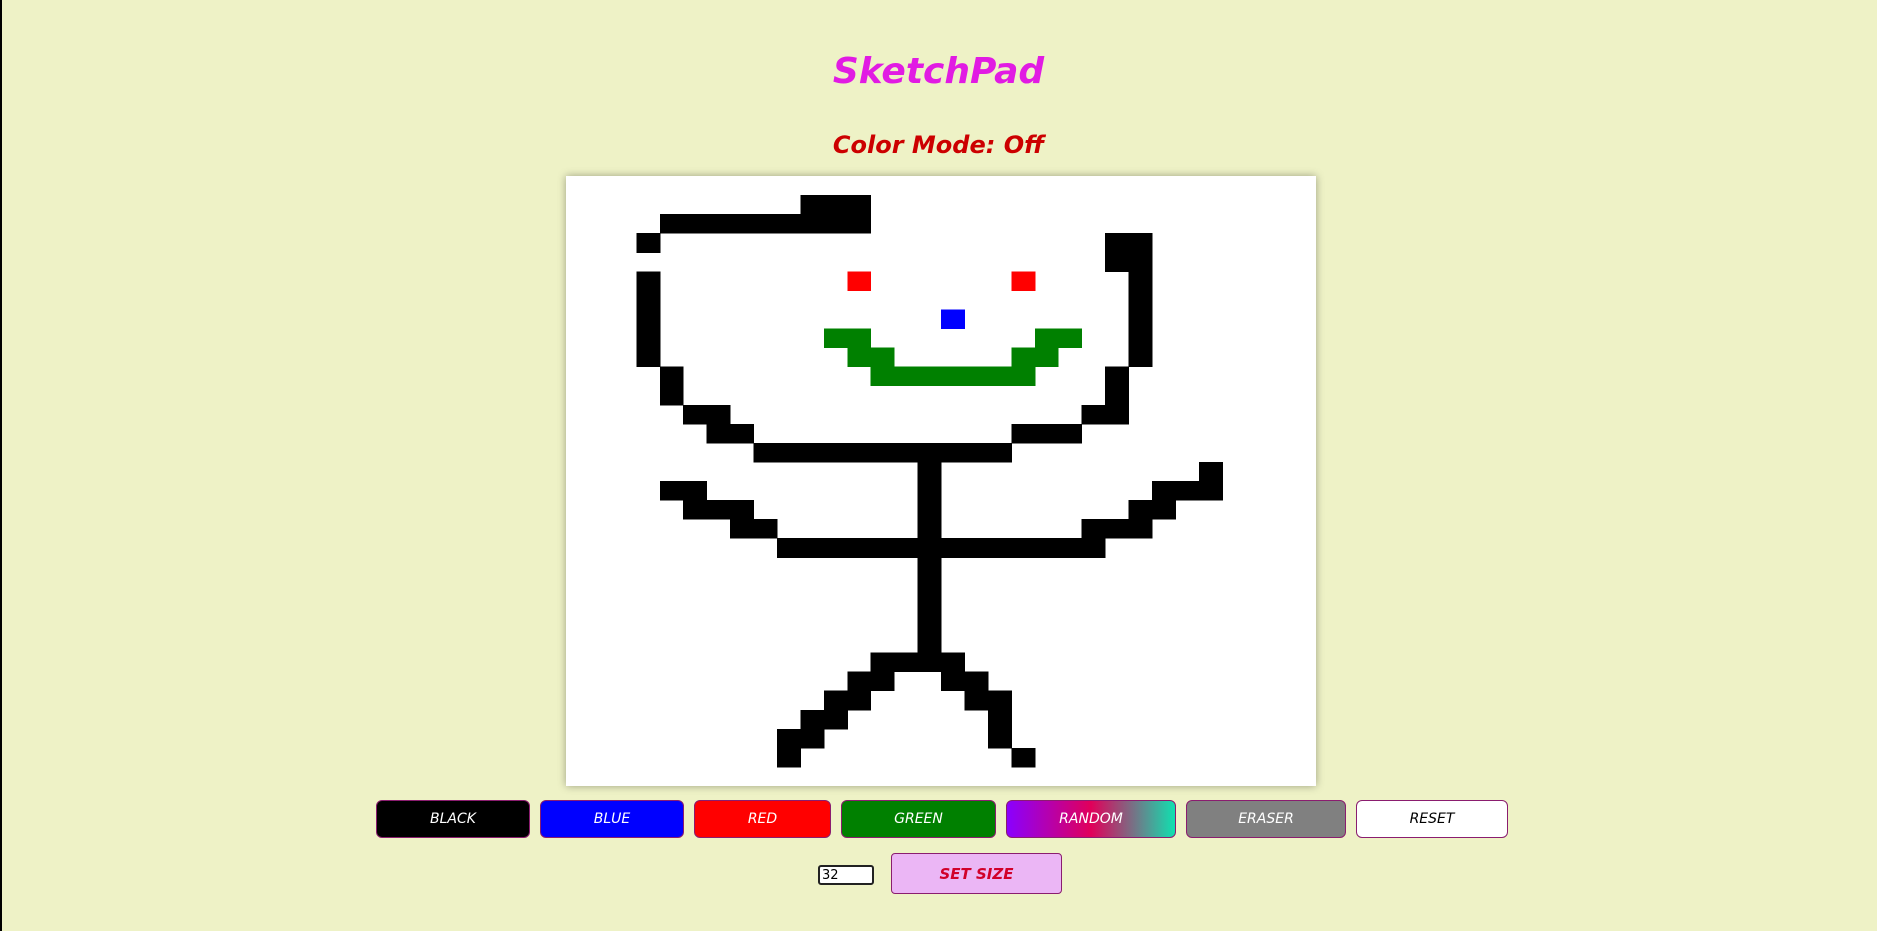 This screenshot has height=931, width=1877. I want to click on blue-button: BLUE, so click(612, 819).